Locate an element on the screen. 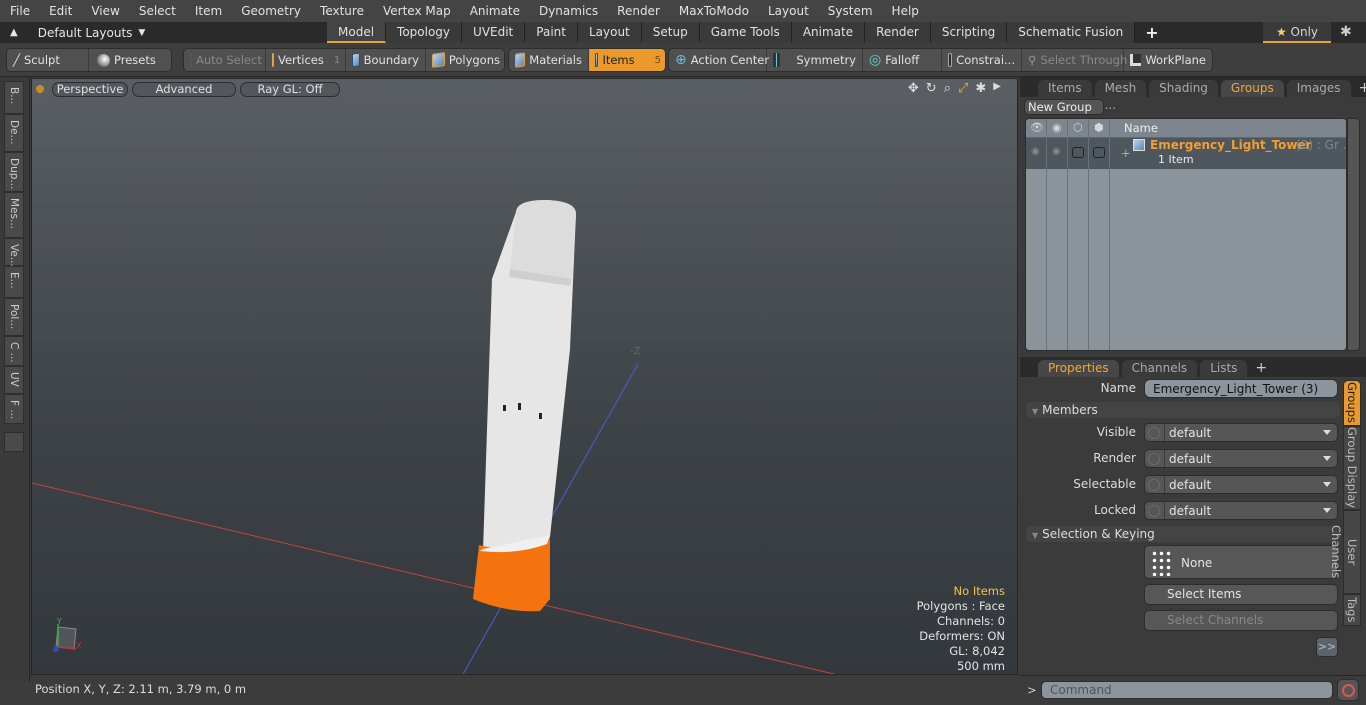 This screenshot has height=705, width=1366. vertices-button: Vertices 1 is located at coordinates (306, 60).